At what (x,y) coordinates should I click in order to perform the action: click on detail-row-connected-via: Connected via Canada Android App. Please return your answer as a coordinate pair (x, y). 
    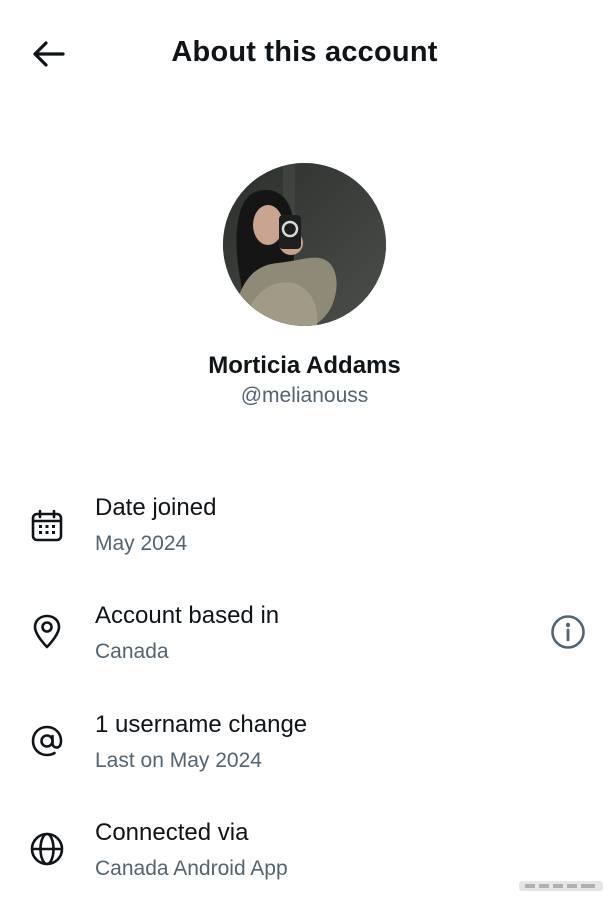
    Looking at the image, I should click on (304, 859).